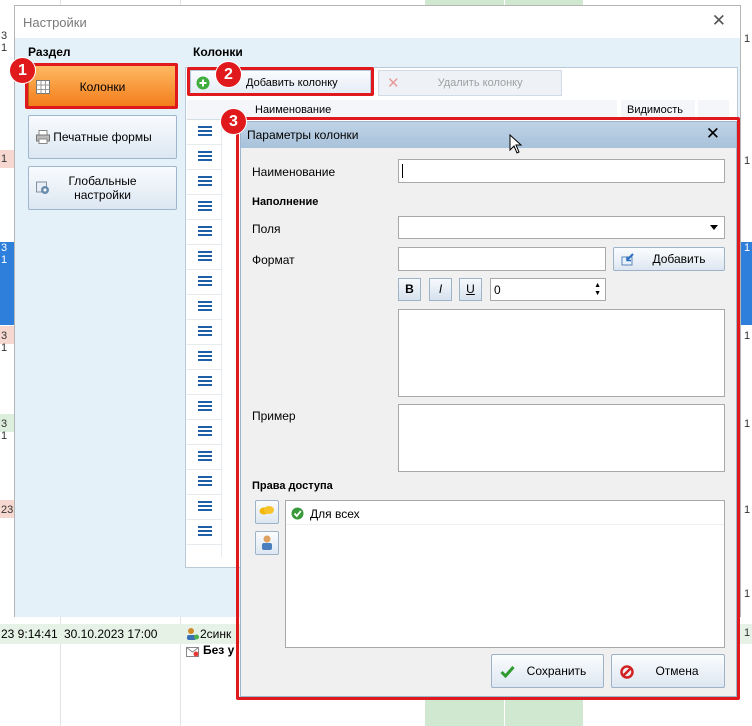  What do you see at coordinates (377, 22) in the screenshot?
I see `settings-title-bar: Настройки ✕` at bounding box center [377, 22].